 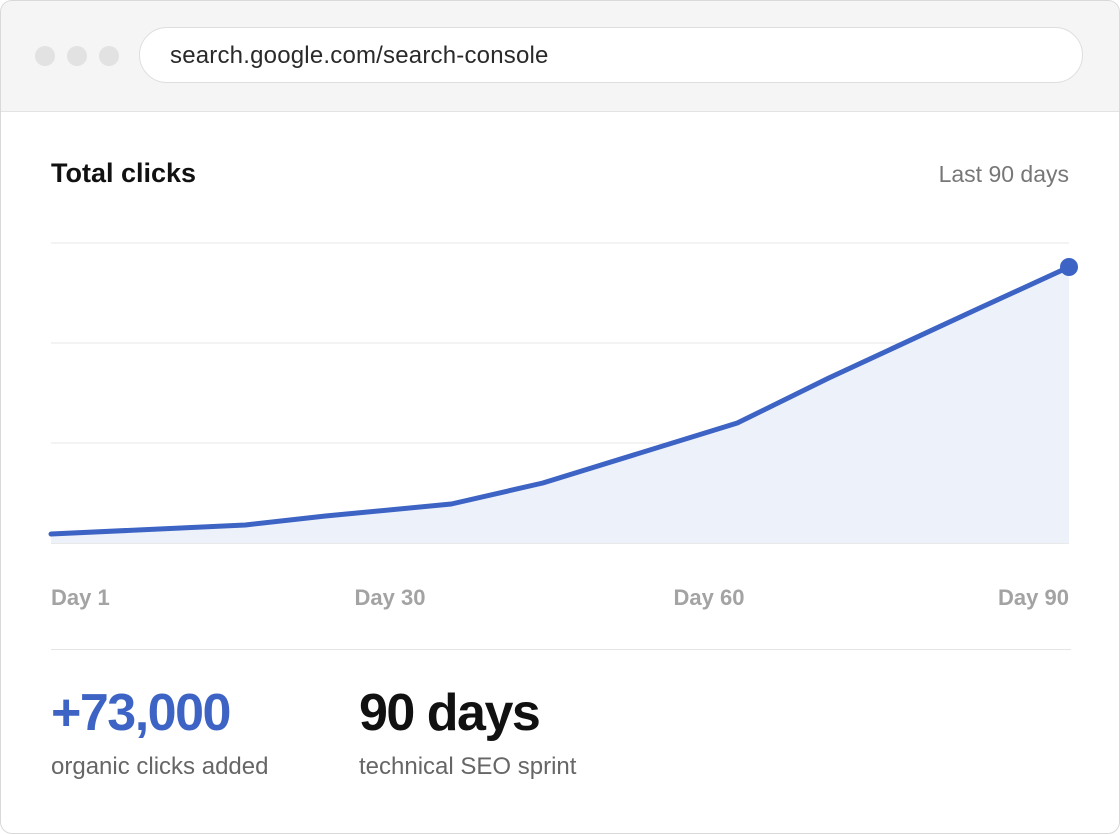 What do you see at coordinates (468, 766) in the screenshot?
I see `stat-duration-label: technical SEO sprint` at bounding box center [468, 766].